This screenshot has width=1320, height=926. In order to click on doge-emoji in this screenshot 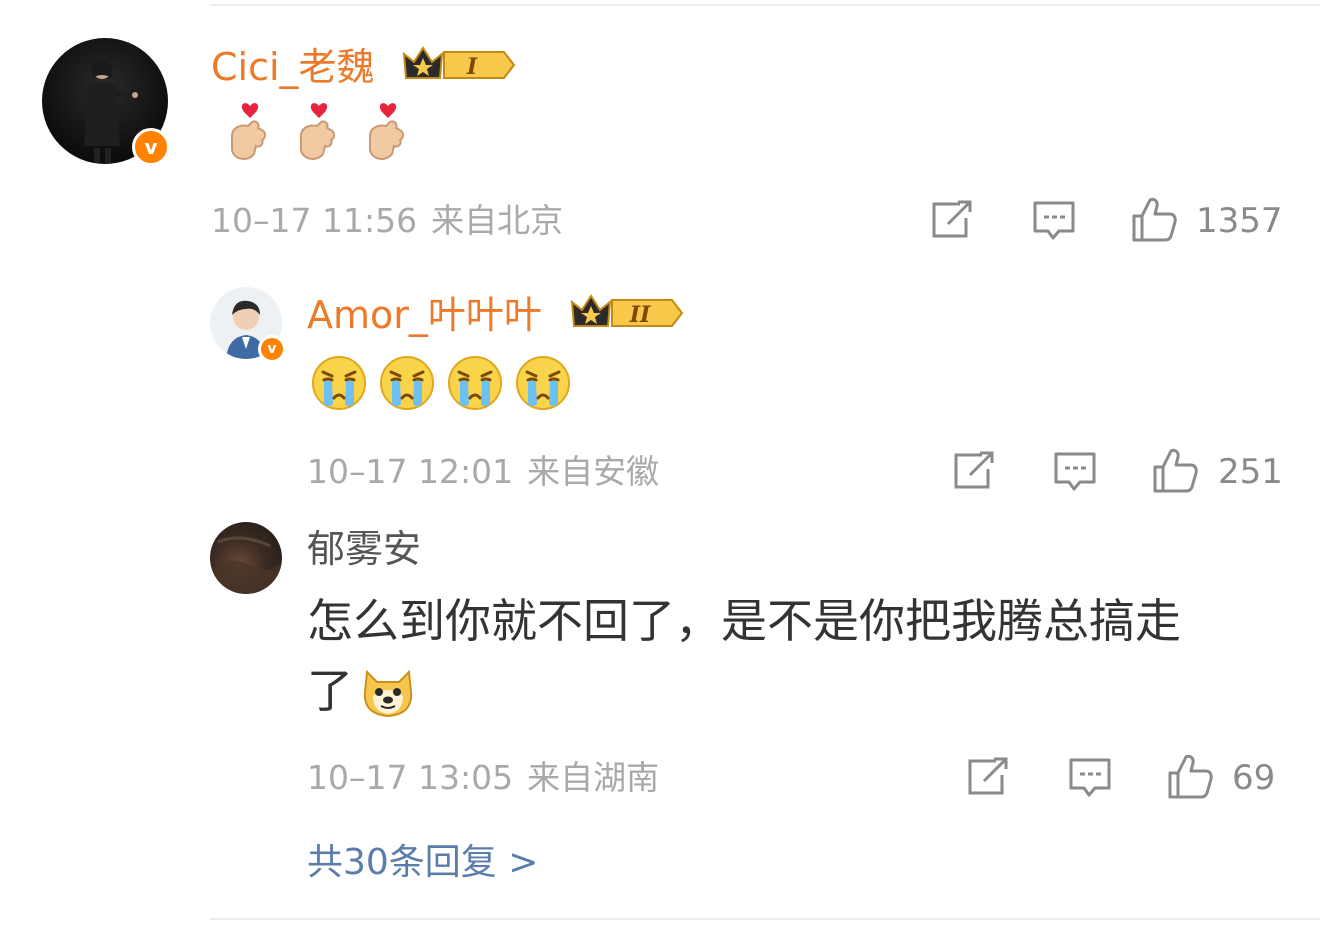, I will do `click(388, 693)`.